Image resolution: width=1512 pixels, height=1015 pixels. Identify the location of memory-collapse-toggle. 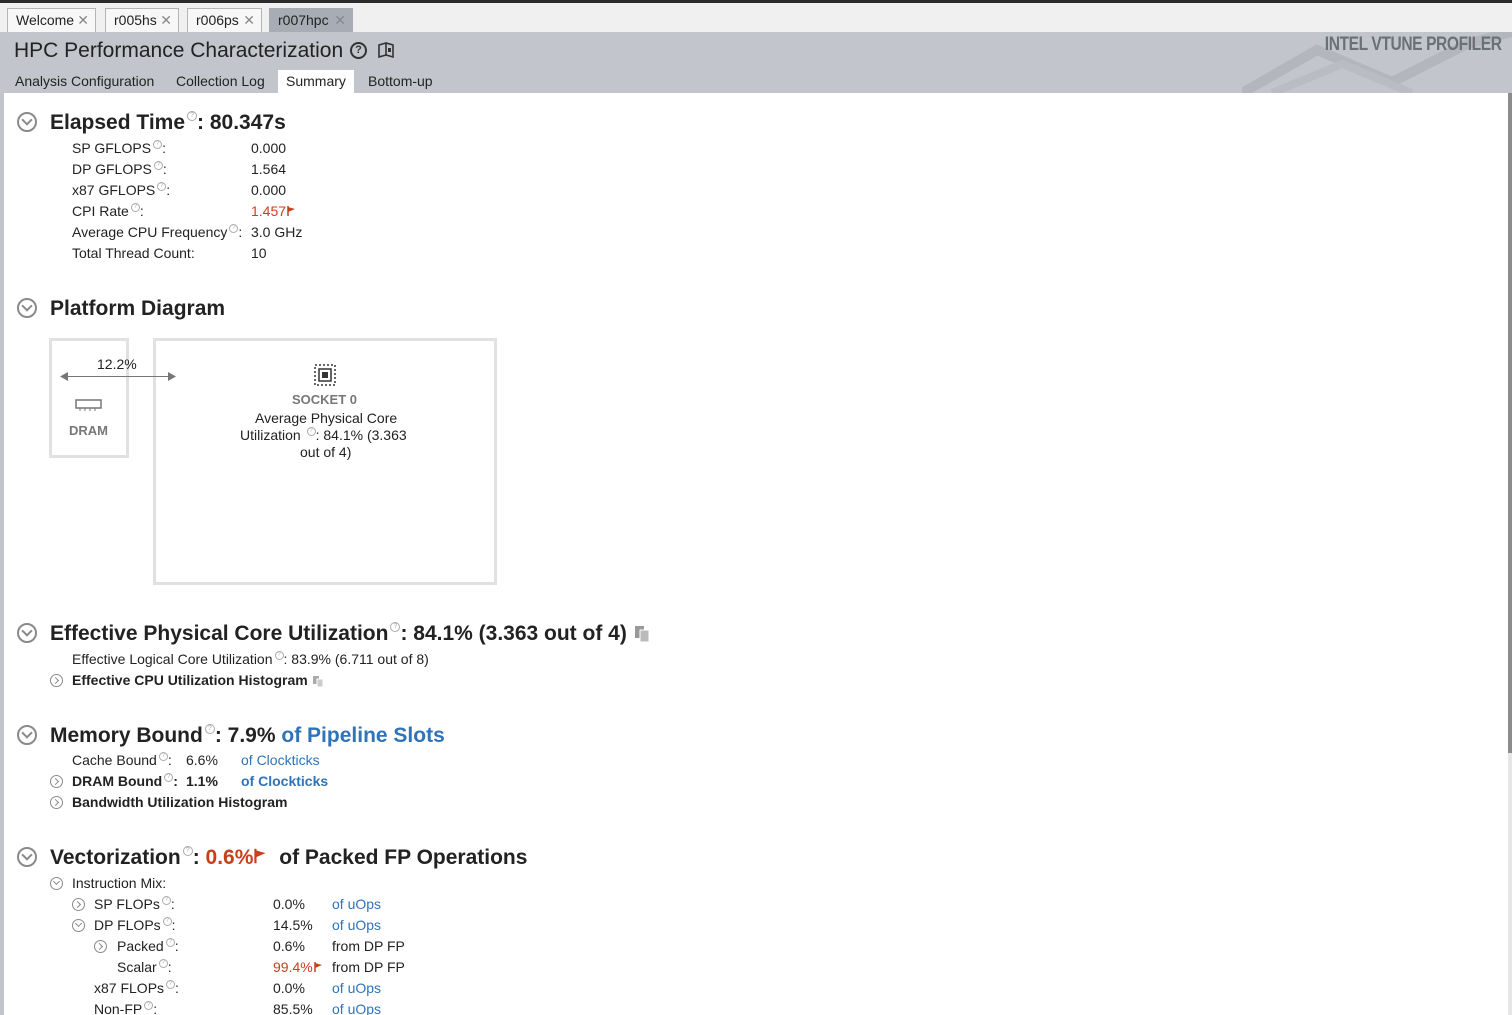
(27, 735).